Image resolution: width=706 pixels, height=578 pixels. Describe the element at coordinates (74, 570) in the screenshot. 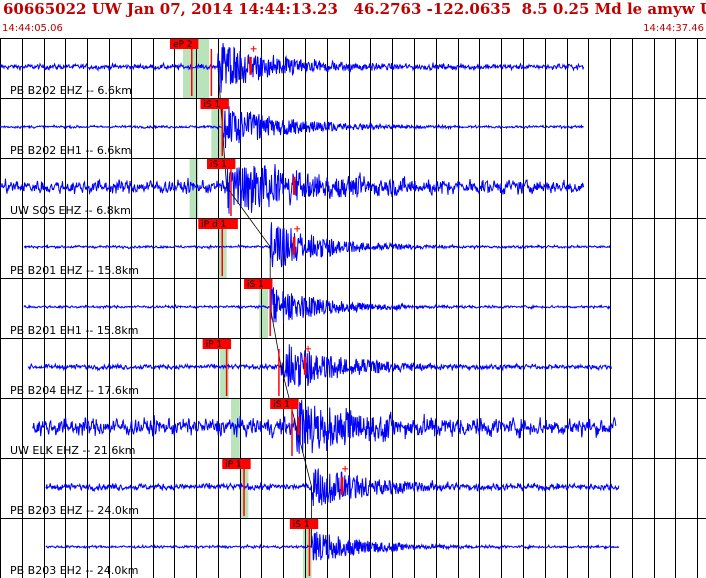

I see `trace-label: PB B203 EH2 -- 24.0km` at that location.